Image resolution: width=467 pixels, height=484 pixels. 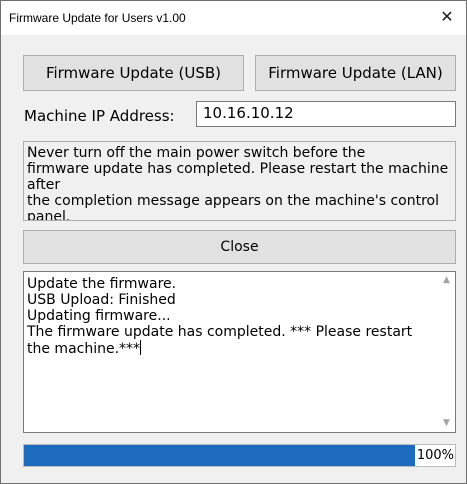 What do you see at coordinates (434, 455) in the screenshot?
I see `progress-percent-label: 100%` at bounding box center [434, 455].